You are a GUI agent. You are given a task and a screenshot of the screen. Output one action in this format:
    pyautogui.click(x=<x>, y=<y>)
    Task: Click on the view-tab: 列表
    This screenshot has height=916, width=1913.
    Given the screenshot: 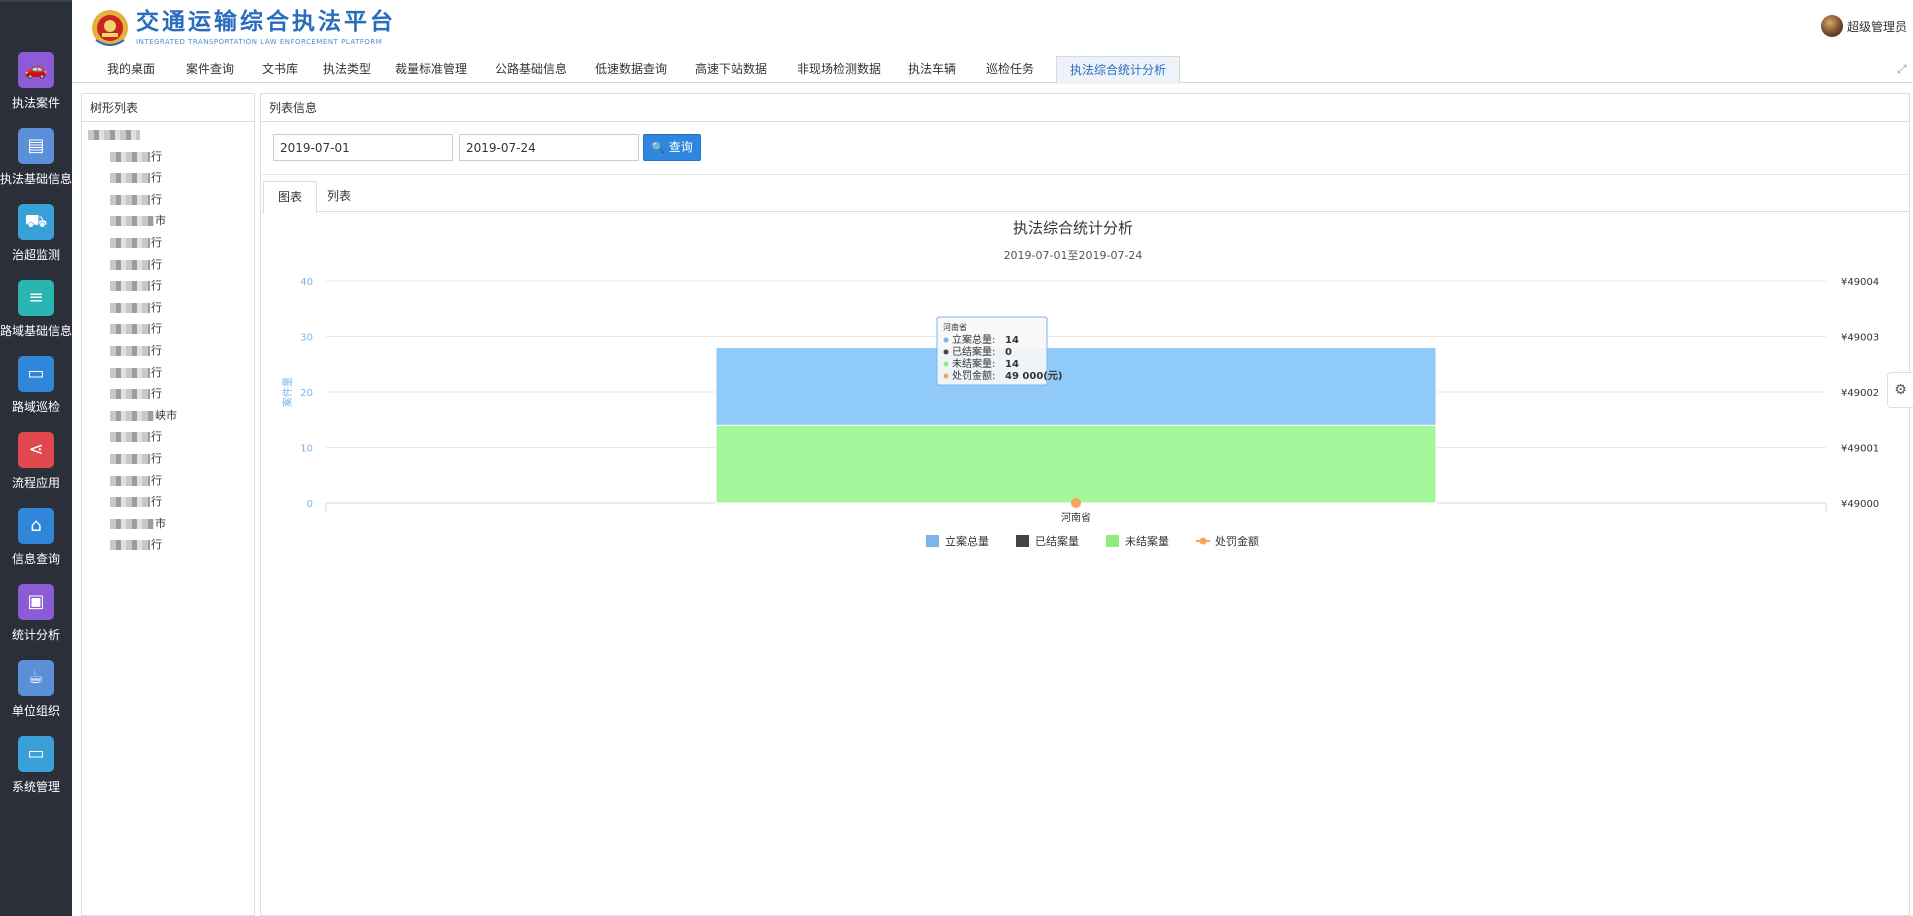 What is the action you would take?
    pyautogui.click(x=339, y=197)
    